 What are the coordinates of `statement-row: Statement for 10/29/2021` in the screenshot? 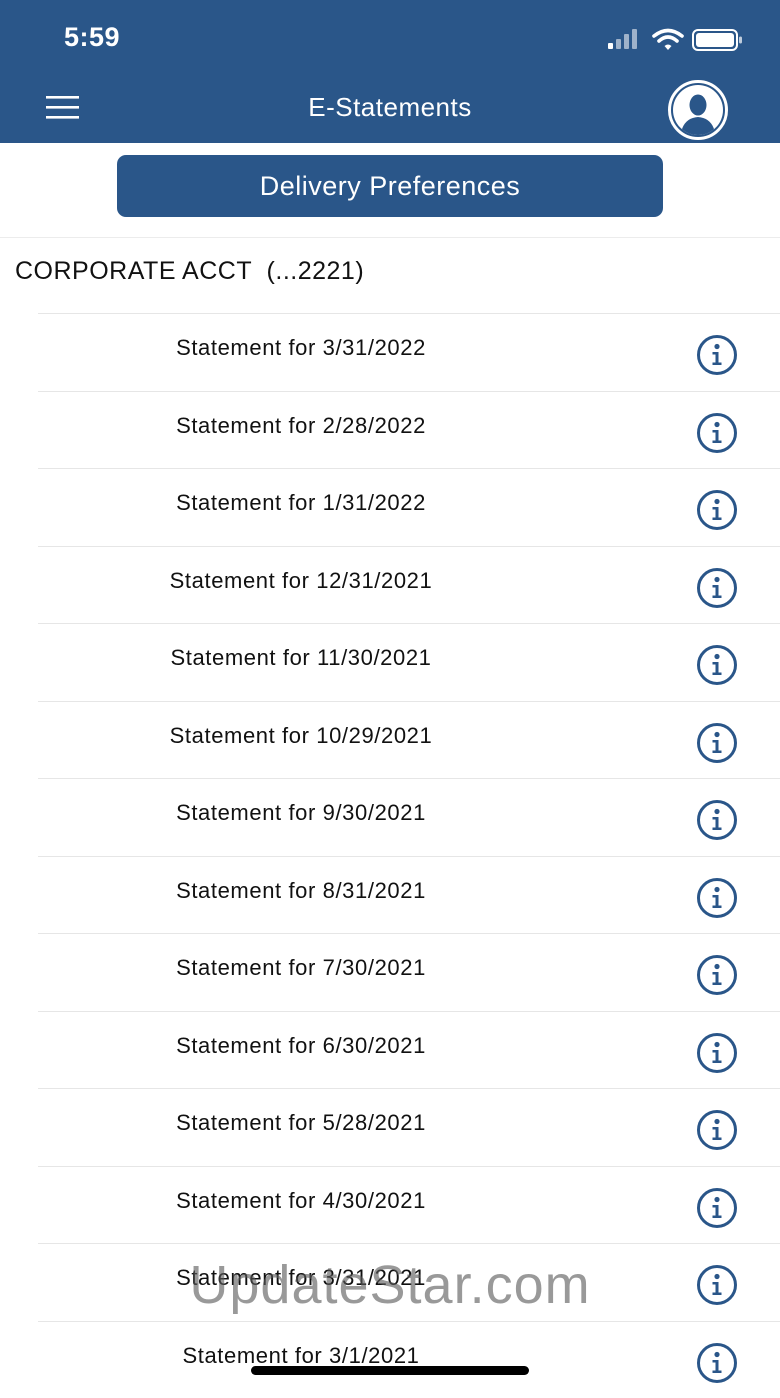 It's located at (390, 740).